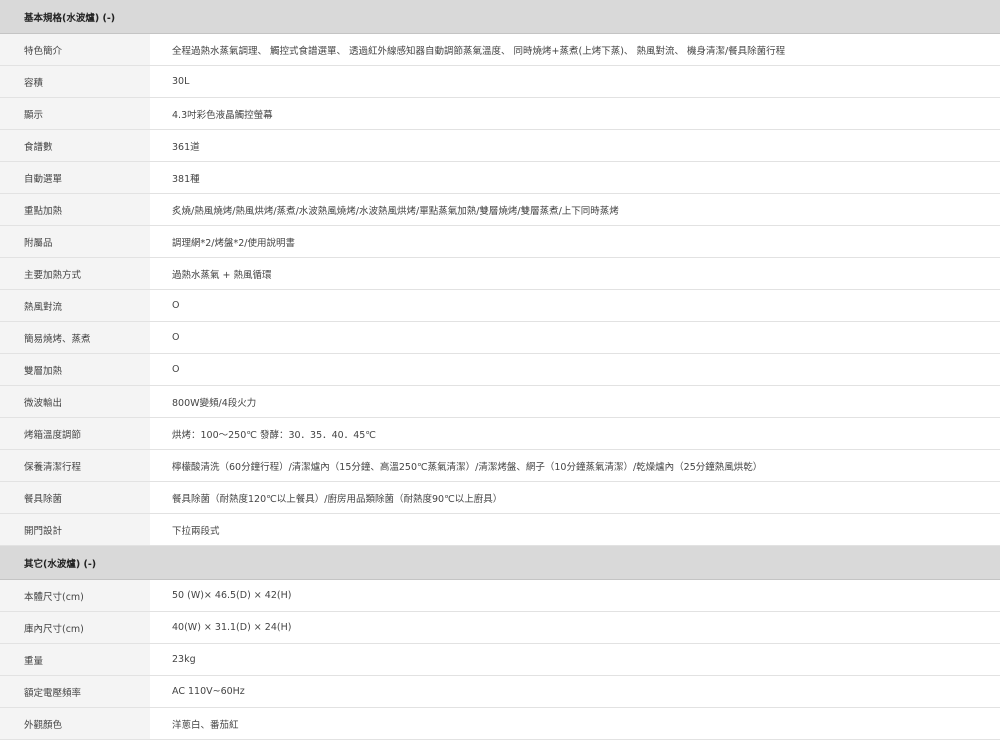 This screenshot has height=740, width=1000. I want to click on spec-value: 4.3吋彩色液晶觸控螢幕, so click(575, 113).